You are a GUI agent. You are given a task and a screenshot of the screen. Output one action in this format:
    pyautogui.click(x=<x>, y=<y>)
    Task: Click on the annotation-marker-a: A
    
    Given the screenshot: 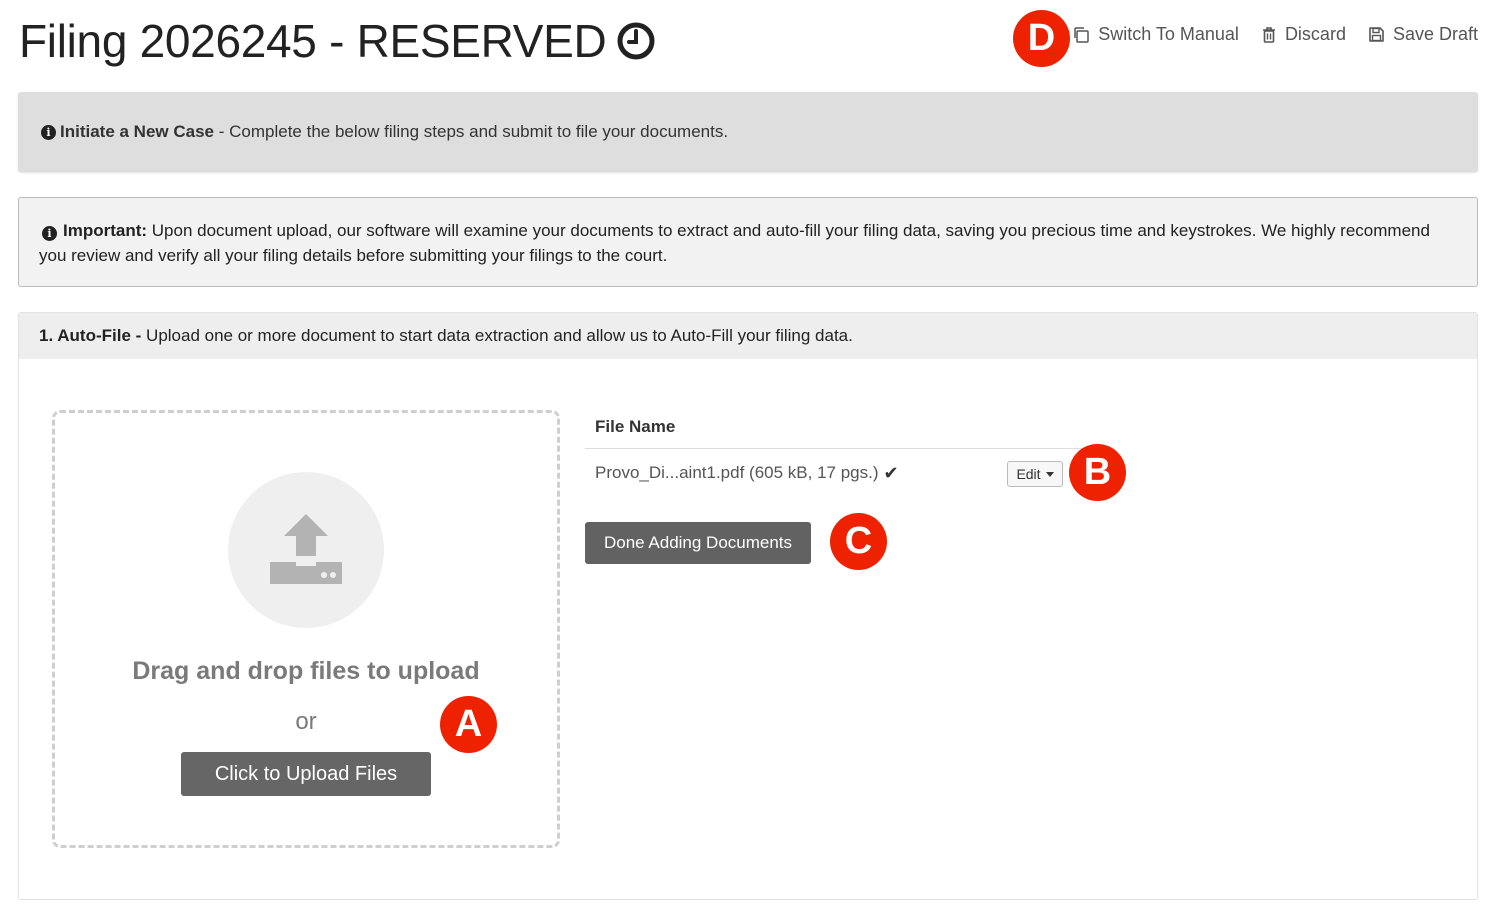 What is the action you would take?
    pyautogui.click(x=468, y=724)
    